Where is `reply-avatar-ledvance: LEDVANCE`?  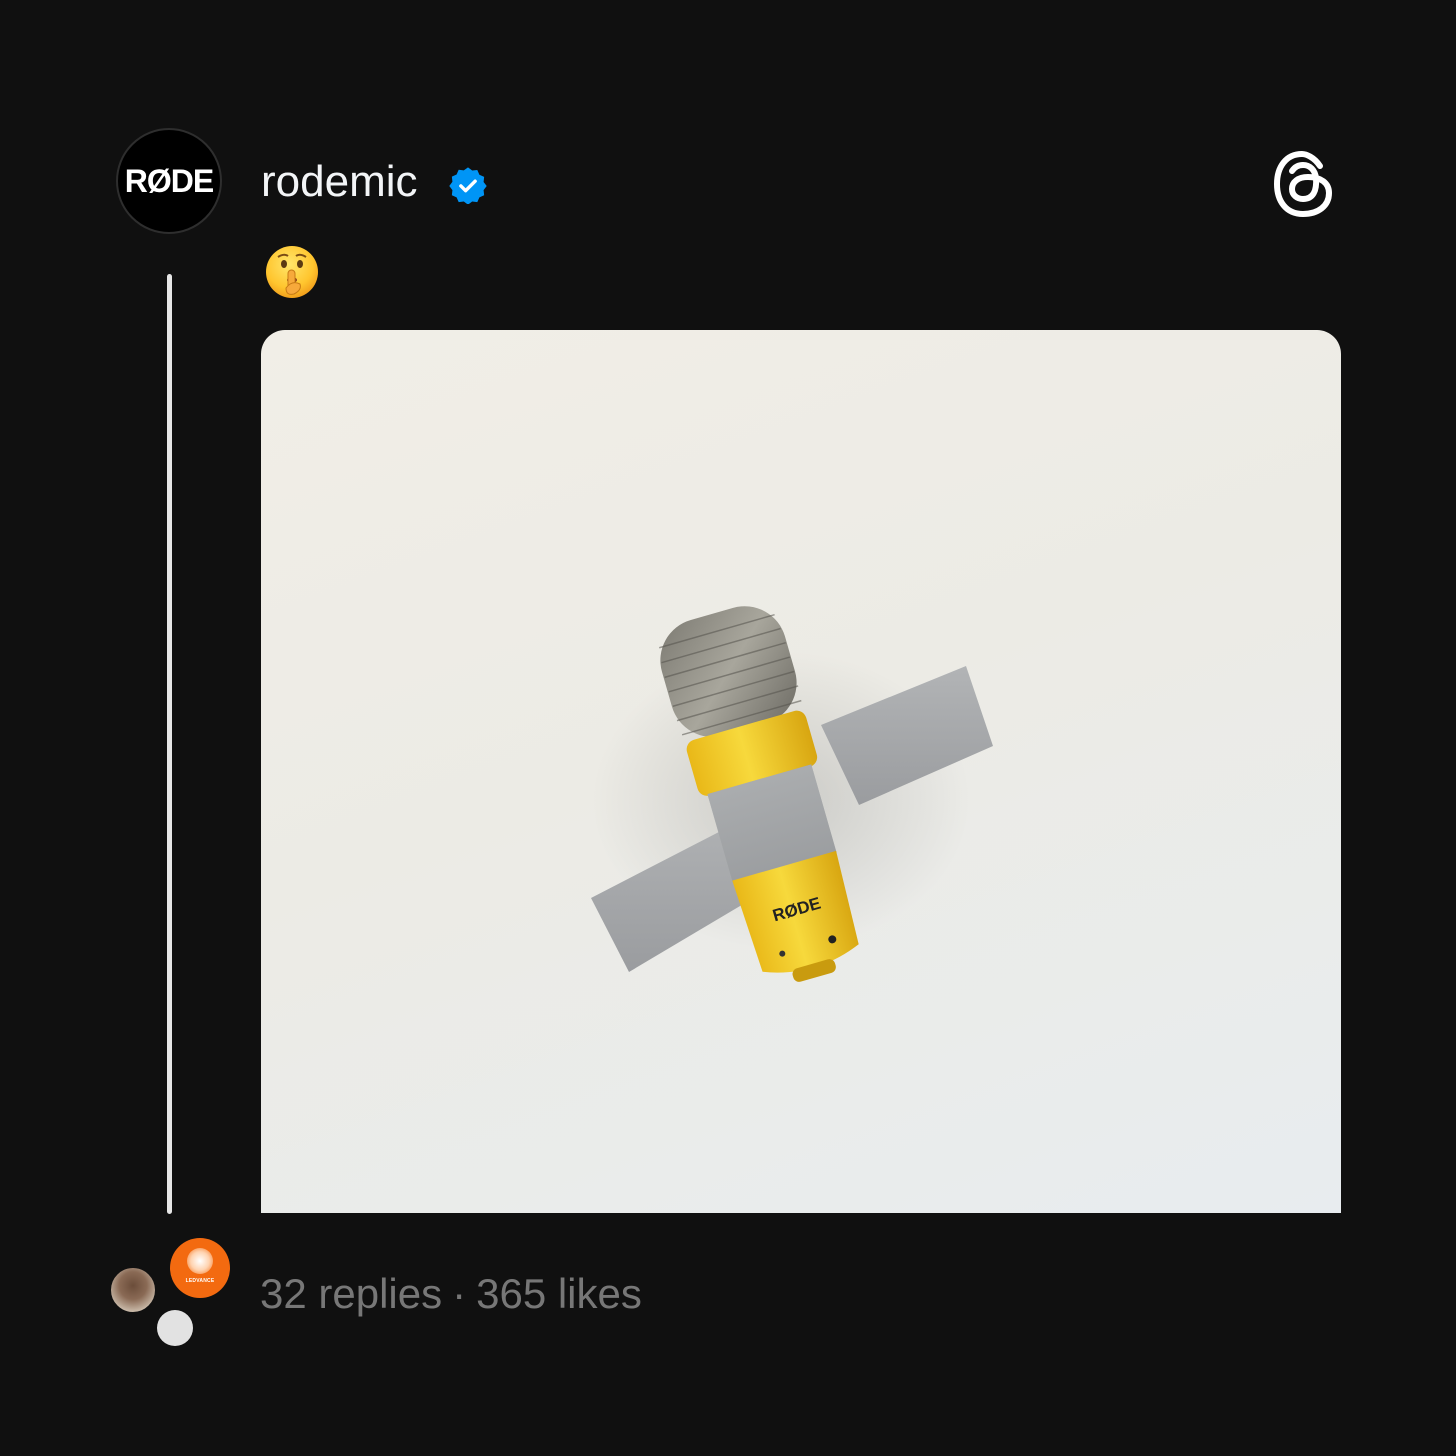
reply-avatar-ledvance: LEDVANCE is located at coordinates (200, 1268).